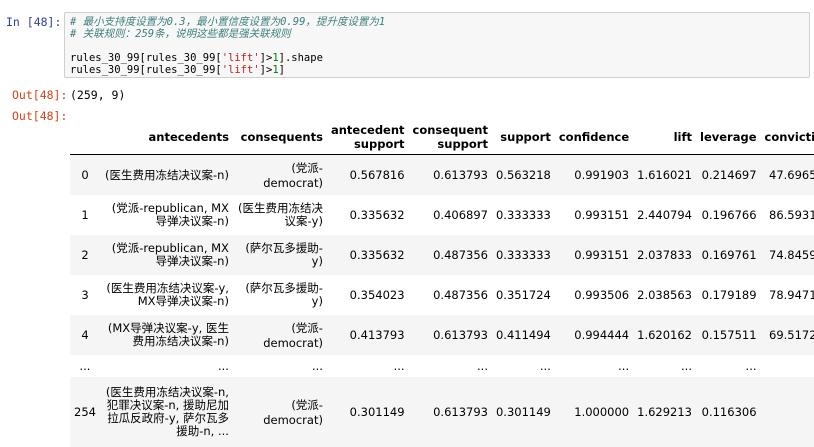 The width and height of the screenshot is (814, 447). What do you see at coordinates (791, 334) in the screenshot?
I see `cell-conviction: 69.517241` at bounding box center [791, 334].